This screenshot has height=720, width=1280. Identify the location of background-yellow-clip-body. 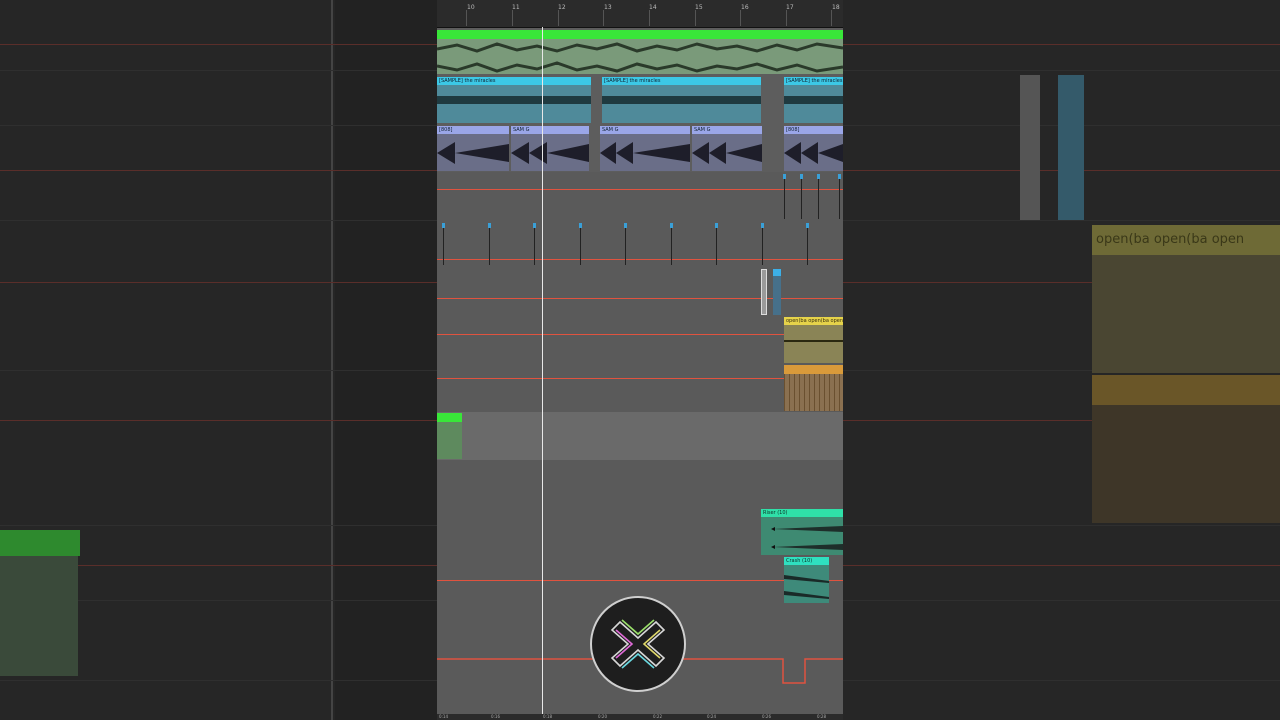
(1186, 314).